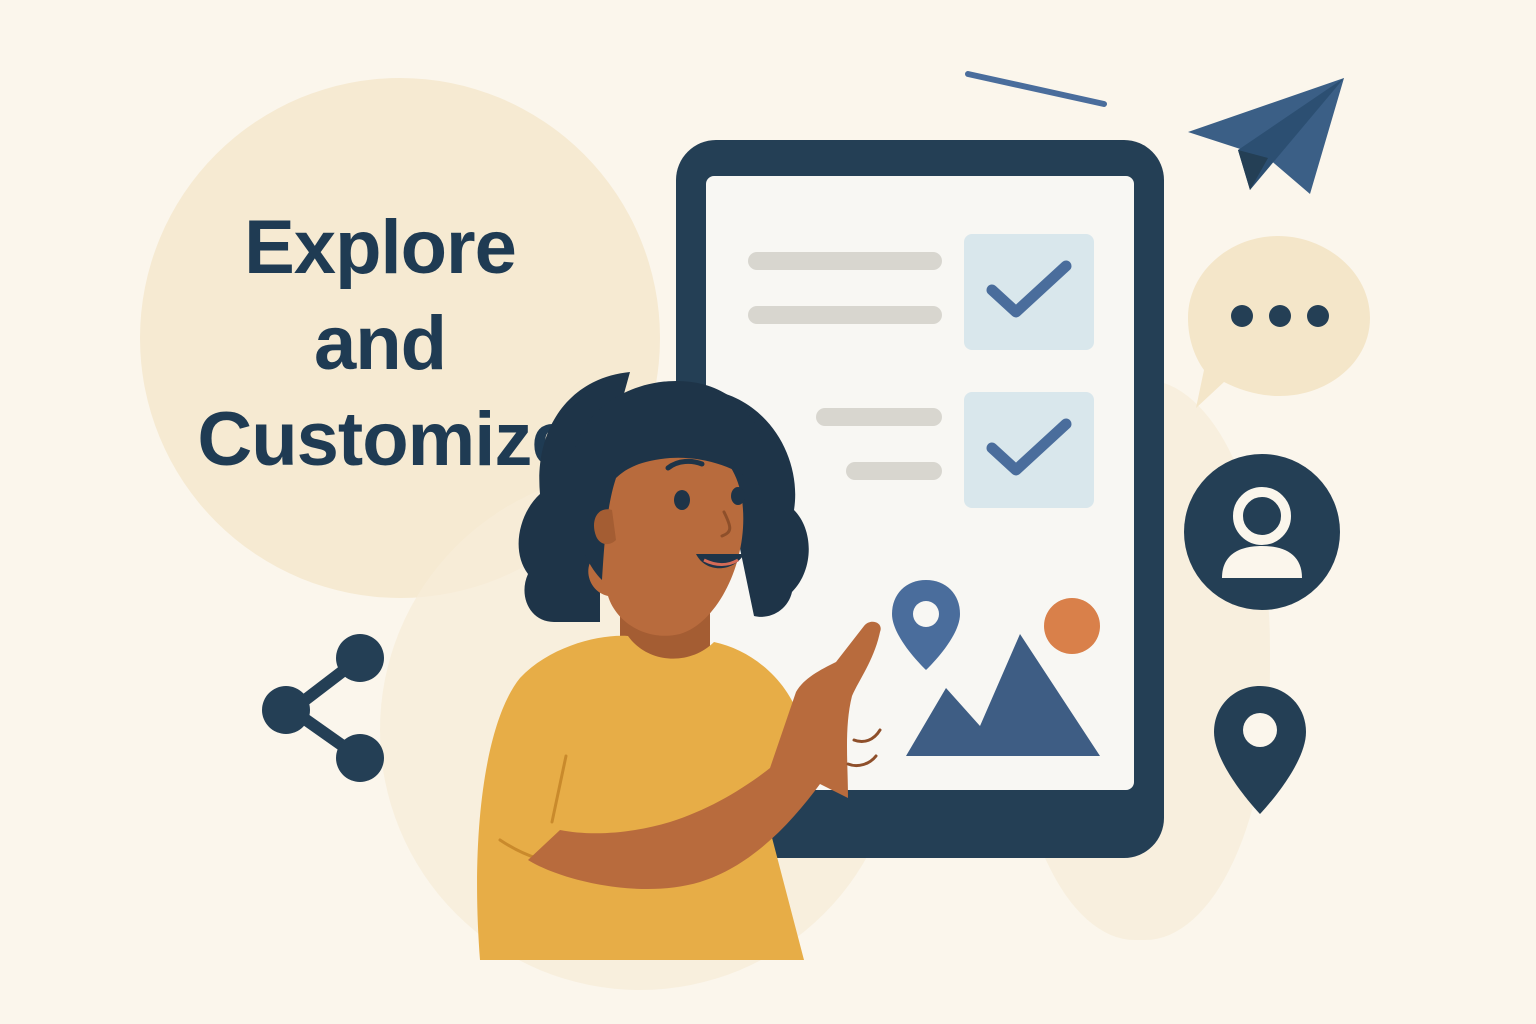 The height and width of the screenshot is (1024, 1536). What do you see at coordinates (1264, 534) in the screenshot?
I see `user-profile-icon` at bounding box center [1264, 534].